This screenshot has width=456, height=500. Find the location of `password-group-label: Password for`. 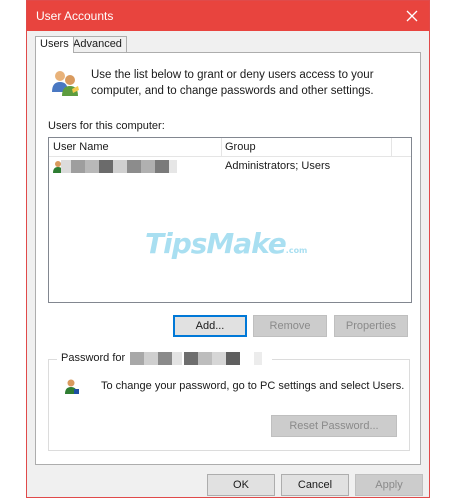

password-group-label: Password for is located at coordinates (165, 359).